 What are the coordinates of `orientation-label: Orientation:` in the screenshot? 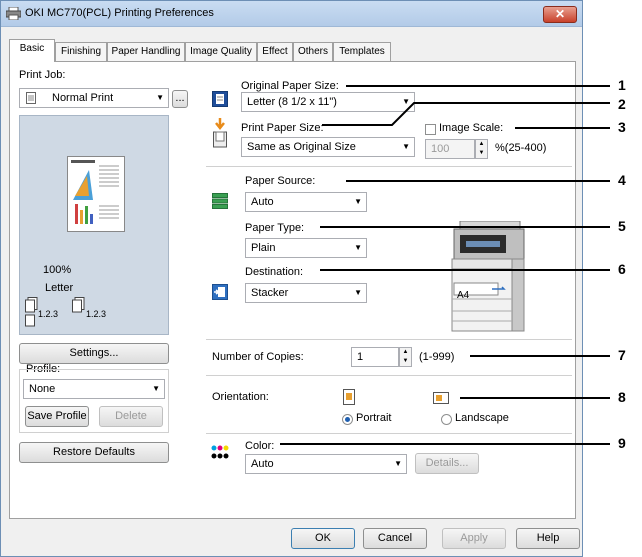 It's located at (240, 397).